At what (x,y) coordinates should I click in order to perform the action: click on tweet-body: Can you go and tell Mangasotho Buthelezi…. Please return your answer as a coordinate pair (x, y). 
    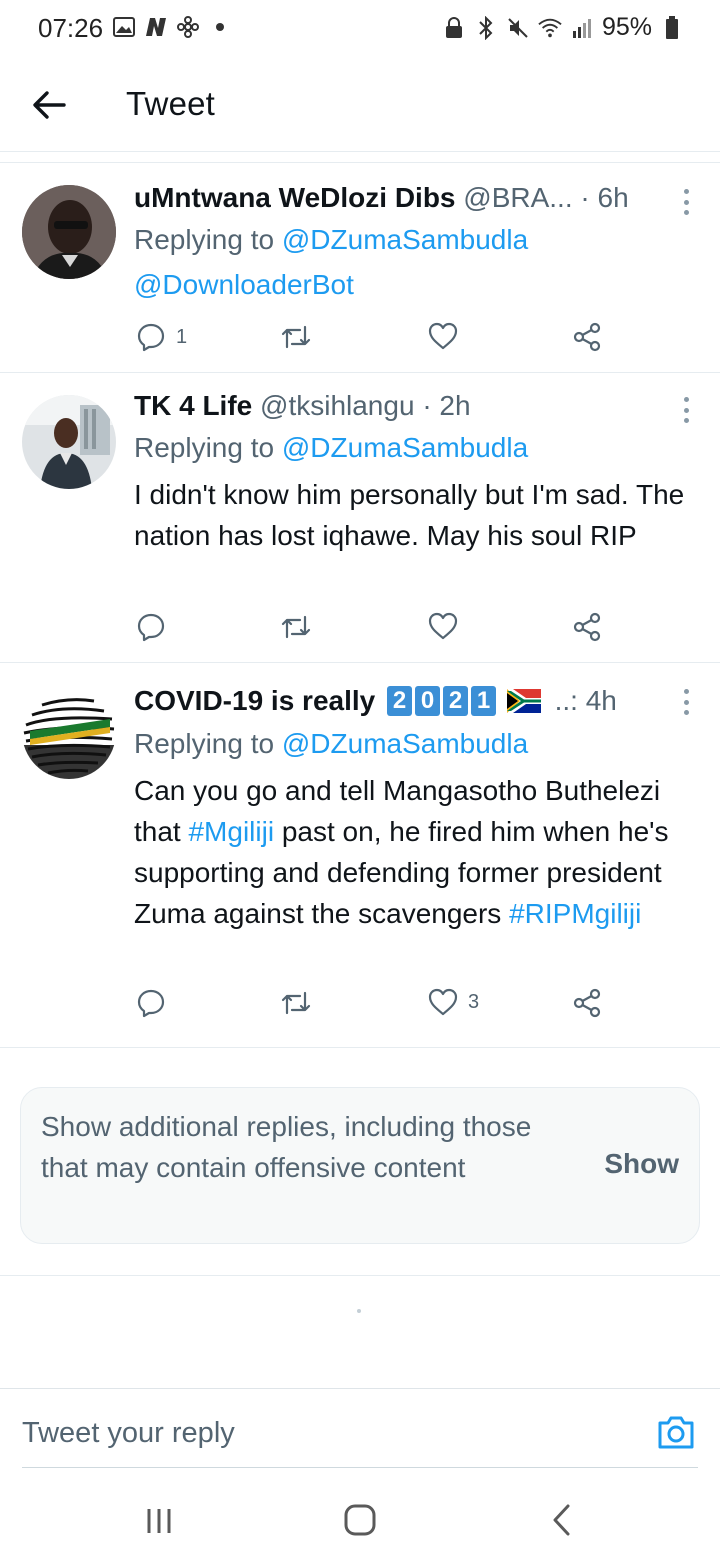
    Looking at the image, I should click on (401, 852).